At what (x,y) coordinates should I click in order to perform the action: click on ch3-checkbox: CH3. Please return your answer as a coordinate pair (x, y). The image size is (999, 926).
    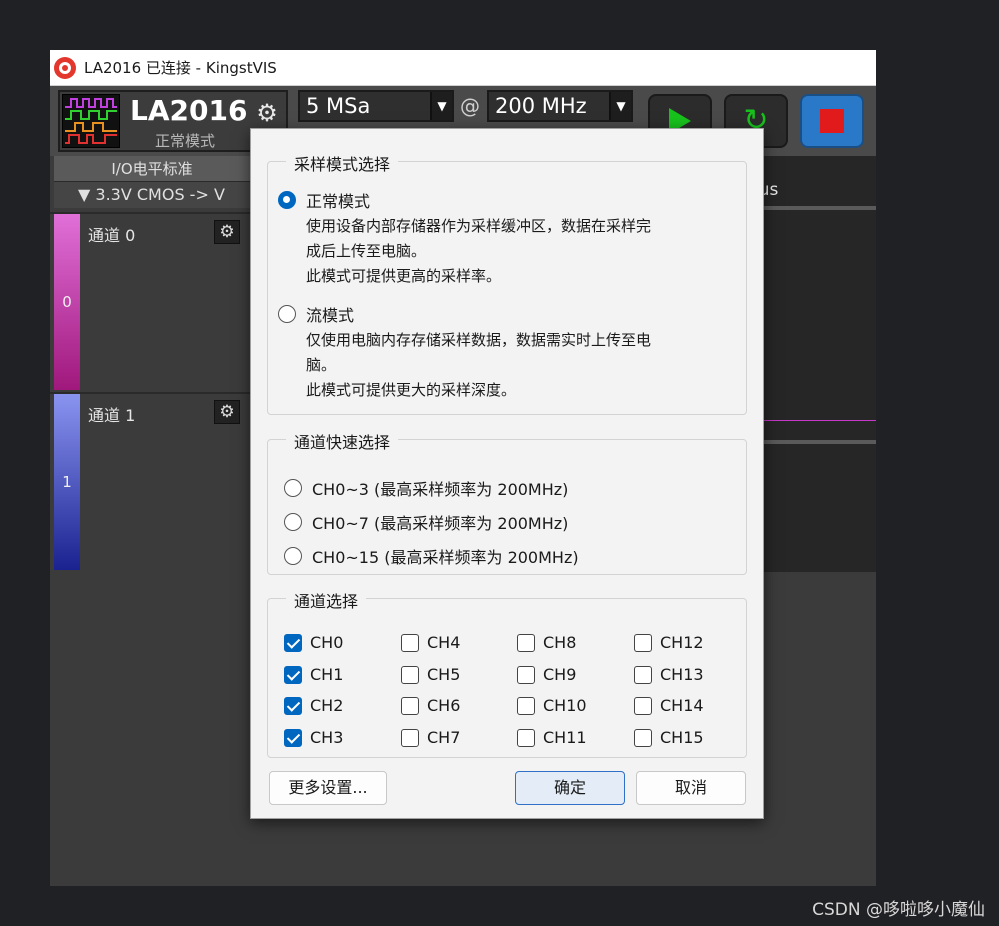
    Looking at the image, I should click on (313, 737).